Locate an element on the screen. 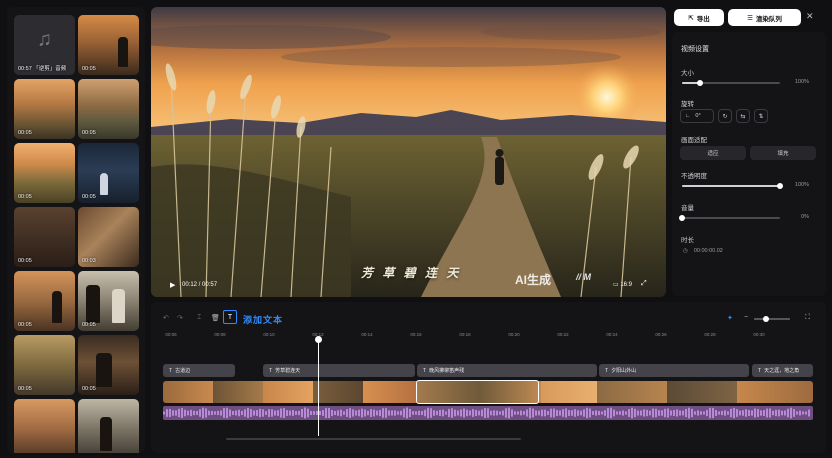 This screenshot has width=832, height=458. selected-clip is located at coordinates (477, 392).